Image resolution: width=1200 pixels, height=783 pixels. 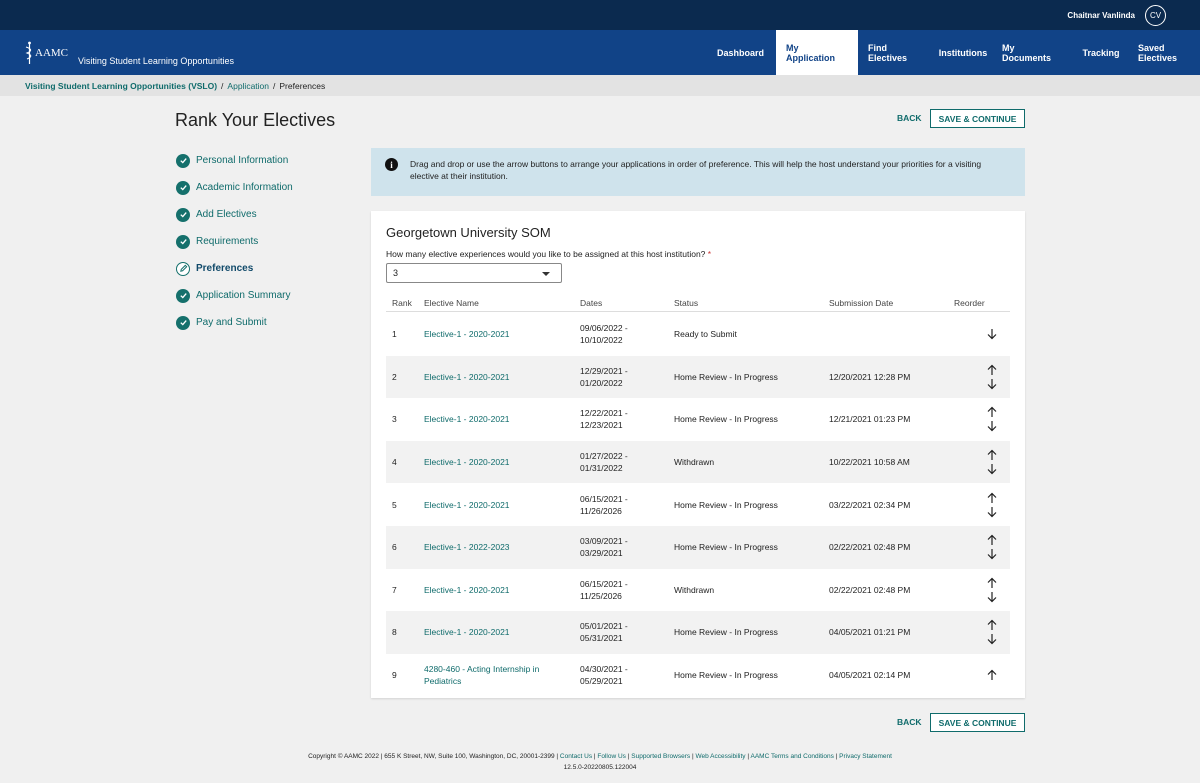 I want to click on footer-link: Supported Browsers, so click(x=660, y=756).